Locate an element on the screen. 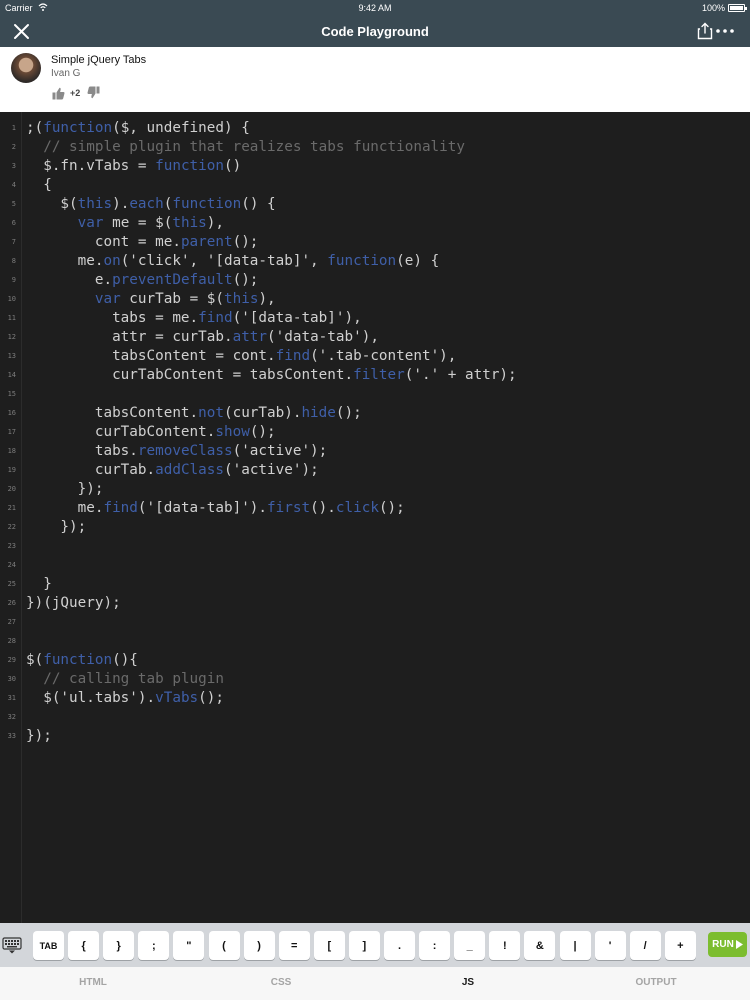 The height and width of the screenshot is (1000, 750). code-line: 27 is located at coordinates (375, 622).